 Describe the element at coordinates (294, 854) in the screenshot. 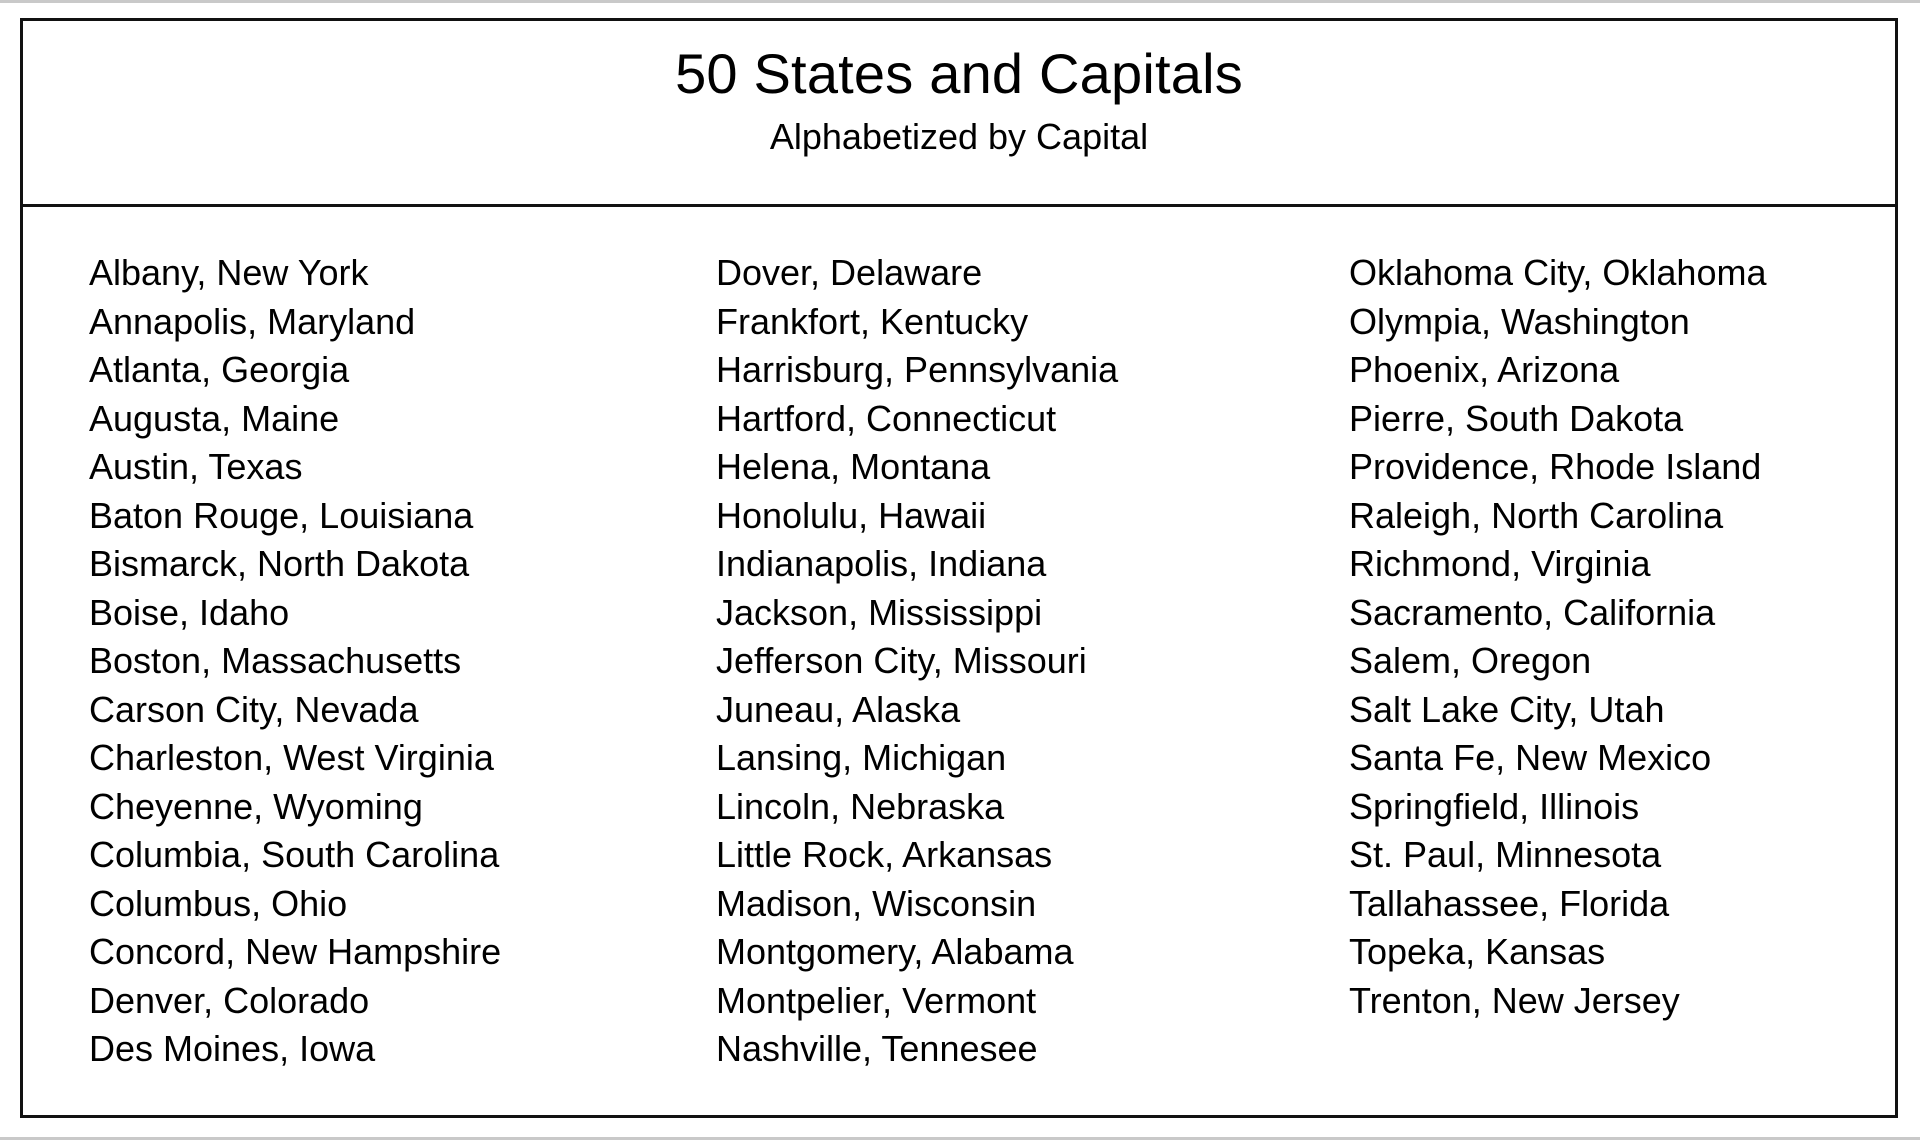

I see `list-item: Columbia, South Carolina` at that location.